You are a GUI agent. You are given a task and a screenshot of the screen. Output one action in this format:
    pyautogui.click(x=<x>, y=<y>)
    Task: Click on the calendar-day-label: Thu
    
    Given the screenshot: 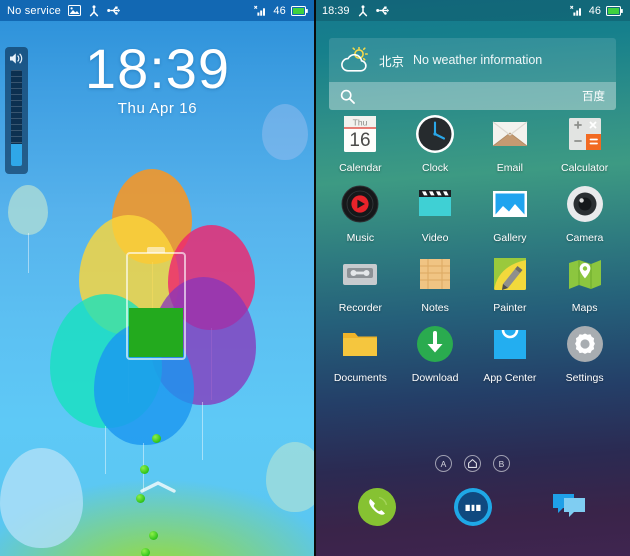 What is the action you would take?
    pyautogui.click(x=360, y=123)
    